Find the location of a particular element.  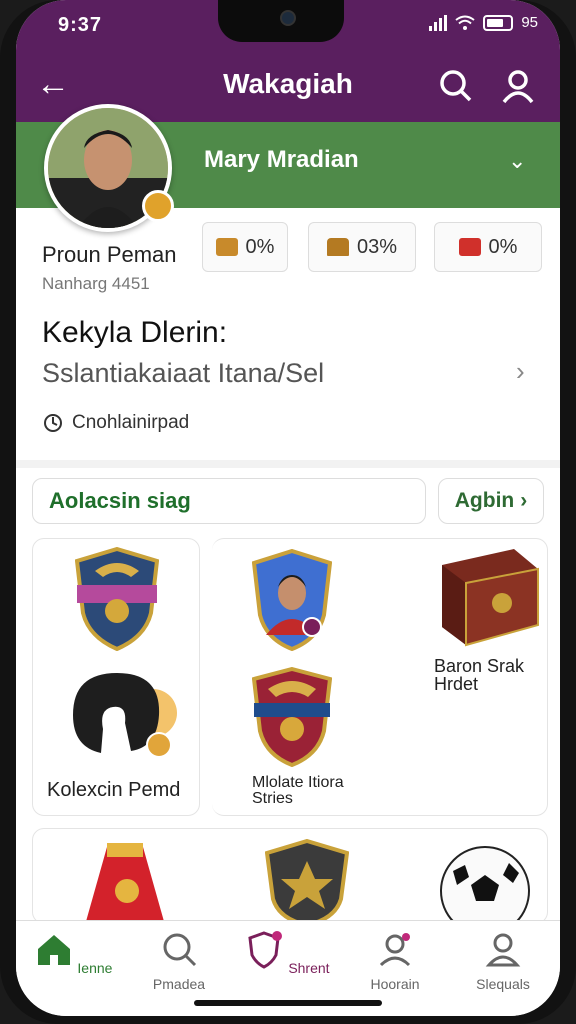

nav-profile: Hoorain is located at coordinates (395, 960).